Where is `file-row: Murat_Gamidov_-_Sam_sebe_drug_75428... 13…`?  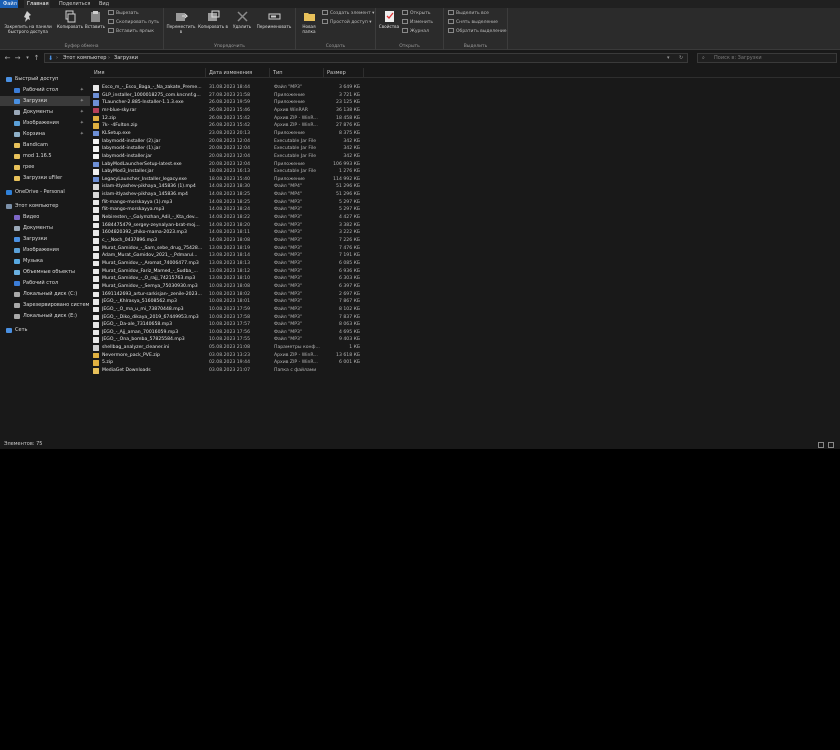
file-row: Murat_Gamidov_-_Sam_sebe_drug_75428... 13… is located at coordinates (465, 249).